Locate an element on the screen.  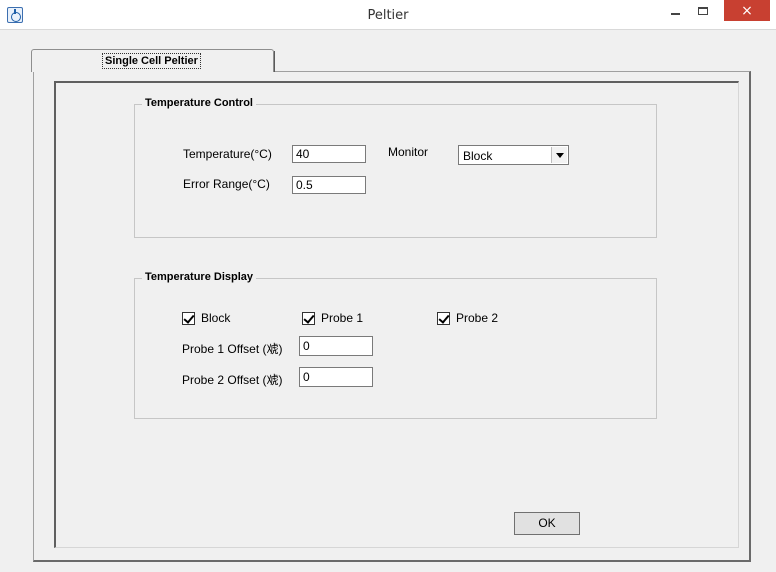
maximize-icon is located at coordinates (703, 11).